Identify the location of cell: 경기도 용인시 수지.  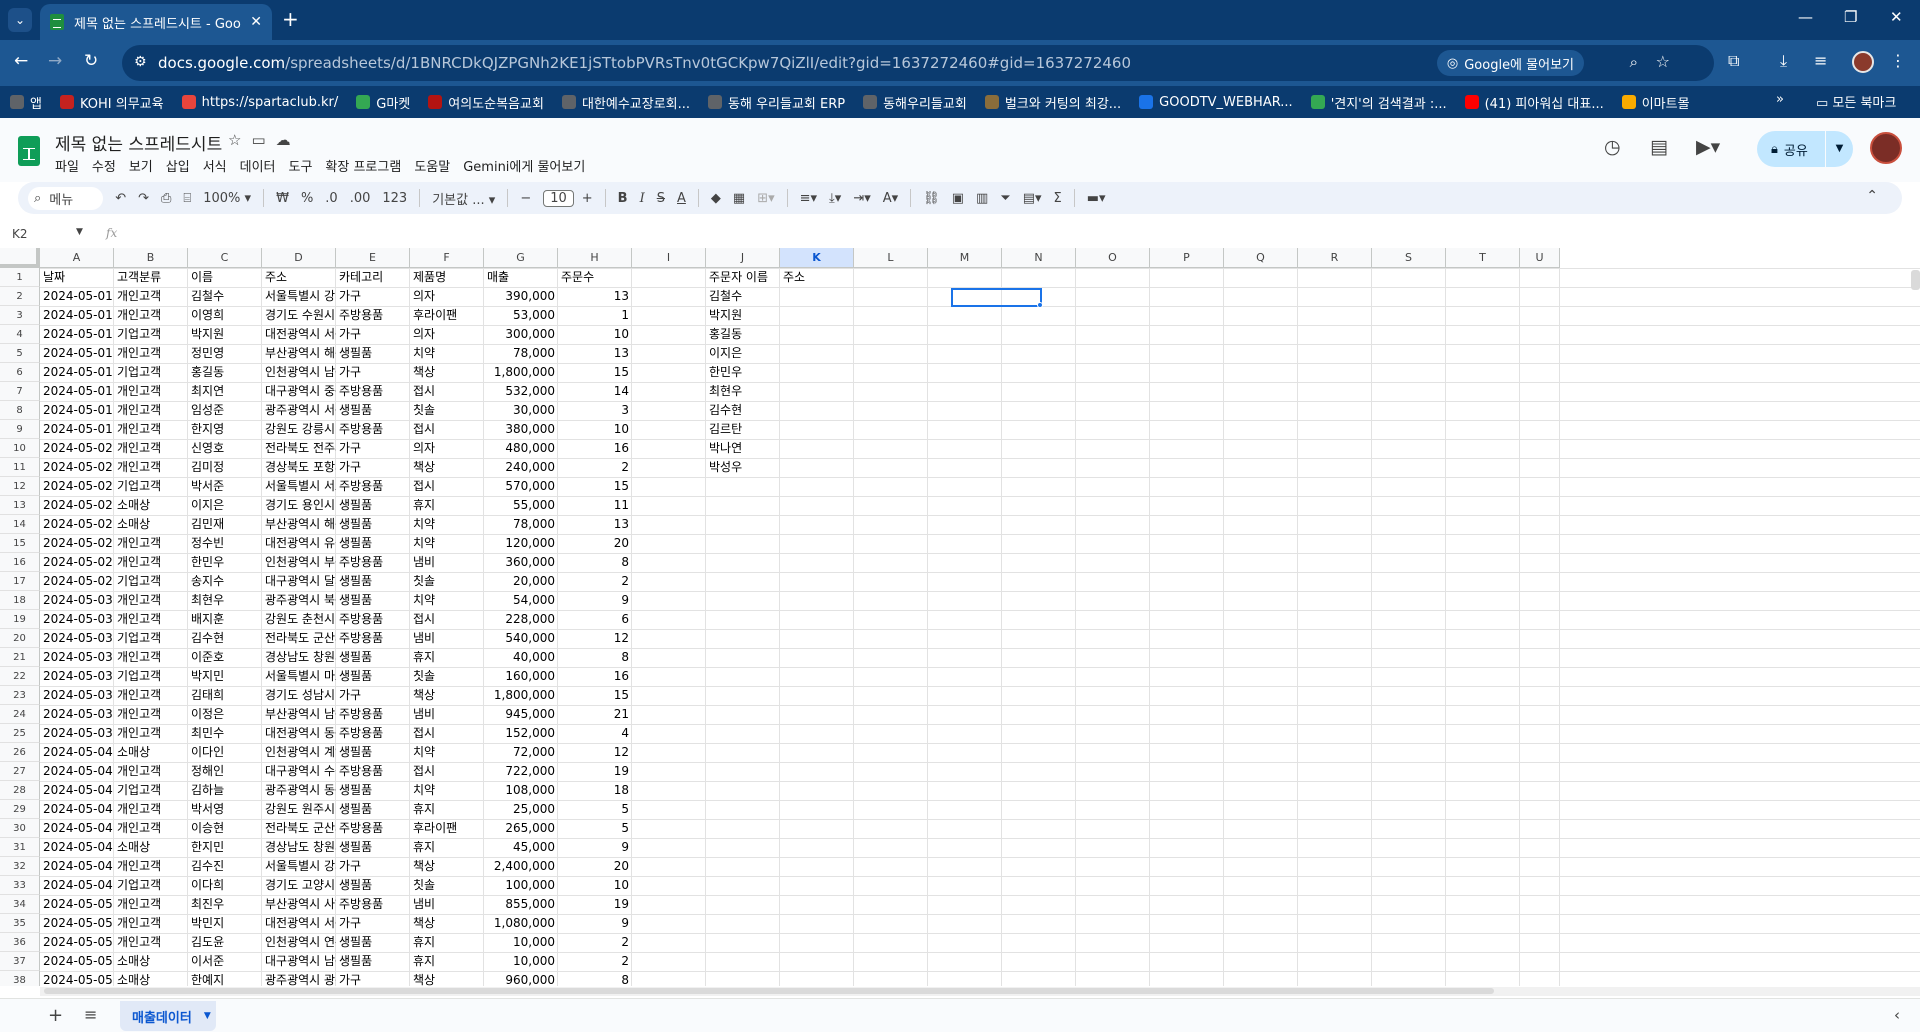
(299, 505).